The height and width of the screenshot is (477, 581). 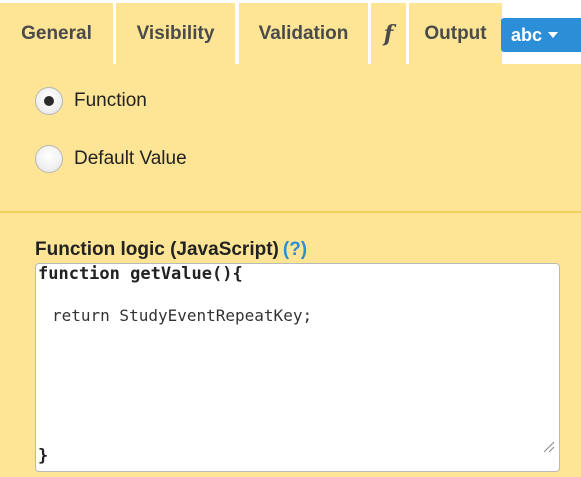 I want to click on resize-handle-icon, so click(x=549, y=447).